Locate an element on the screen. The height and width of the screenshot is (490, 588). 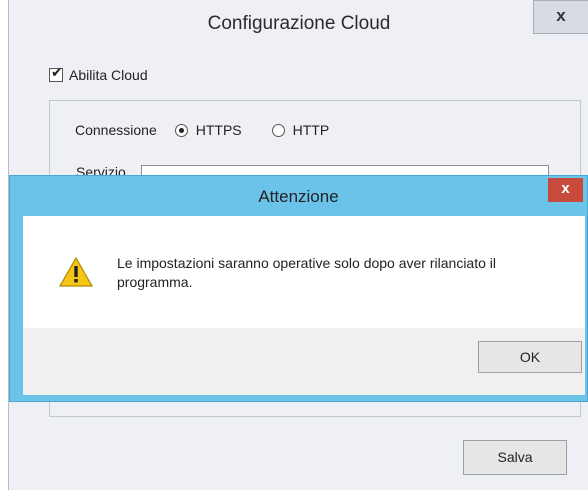
connection-row: Connessione HTTPS HTTP is located at coordinates (217, 130).